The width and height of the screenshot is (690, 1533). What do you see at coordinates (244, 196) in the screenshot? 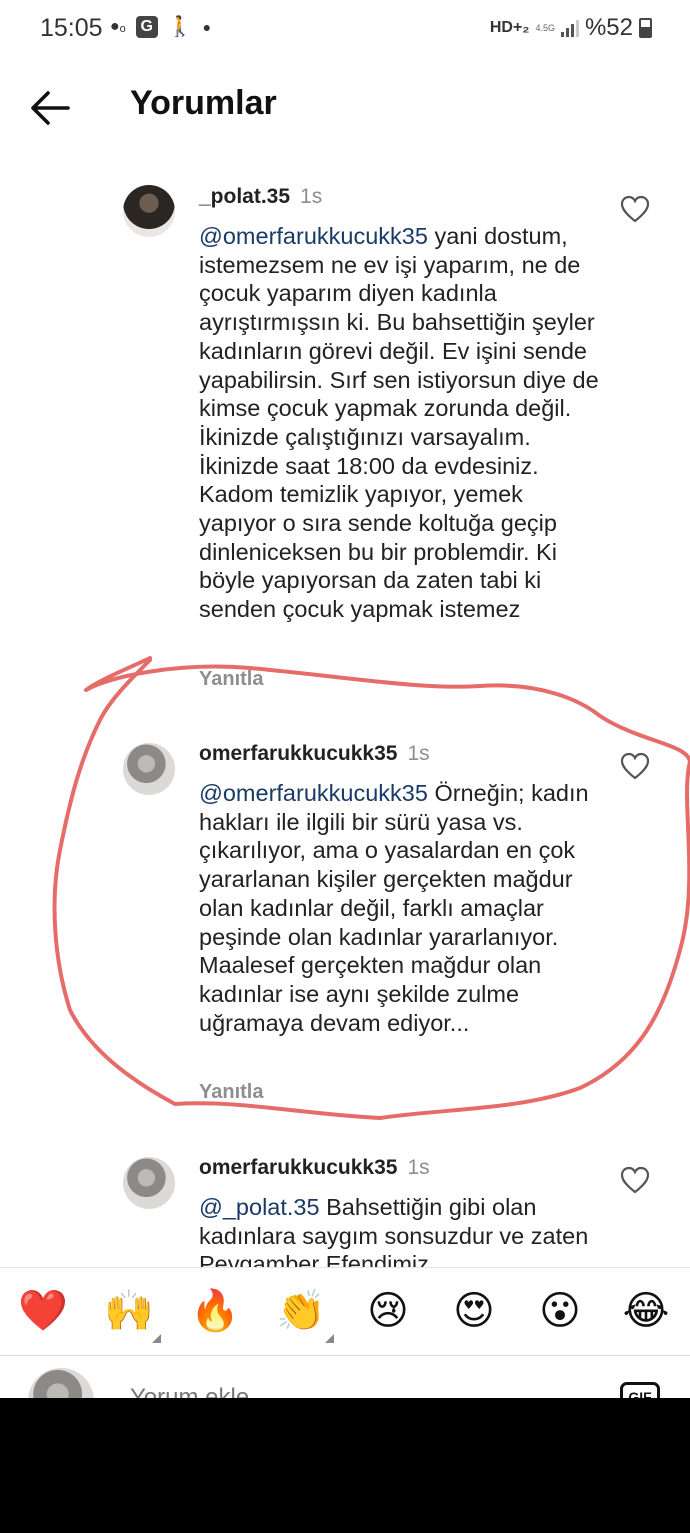
I see `comment-username: _polat.35` at bounding box center [244, 196].